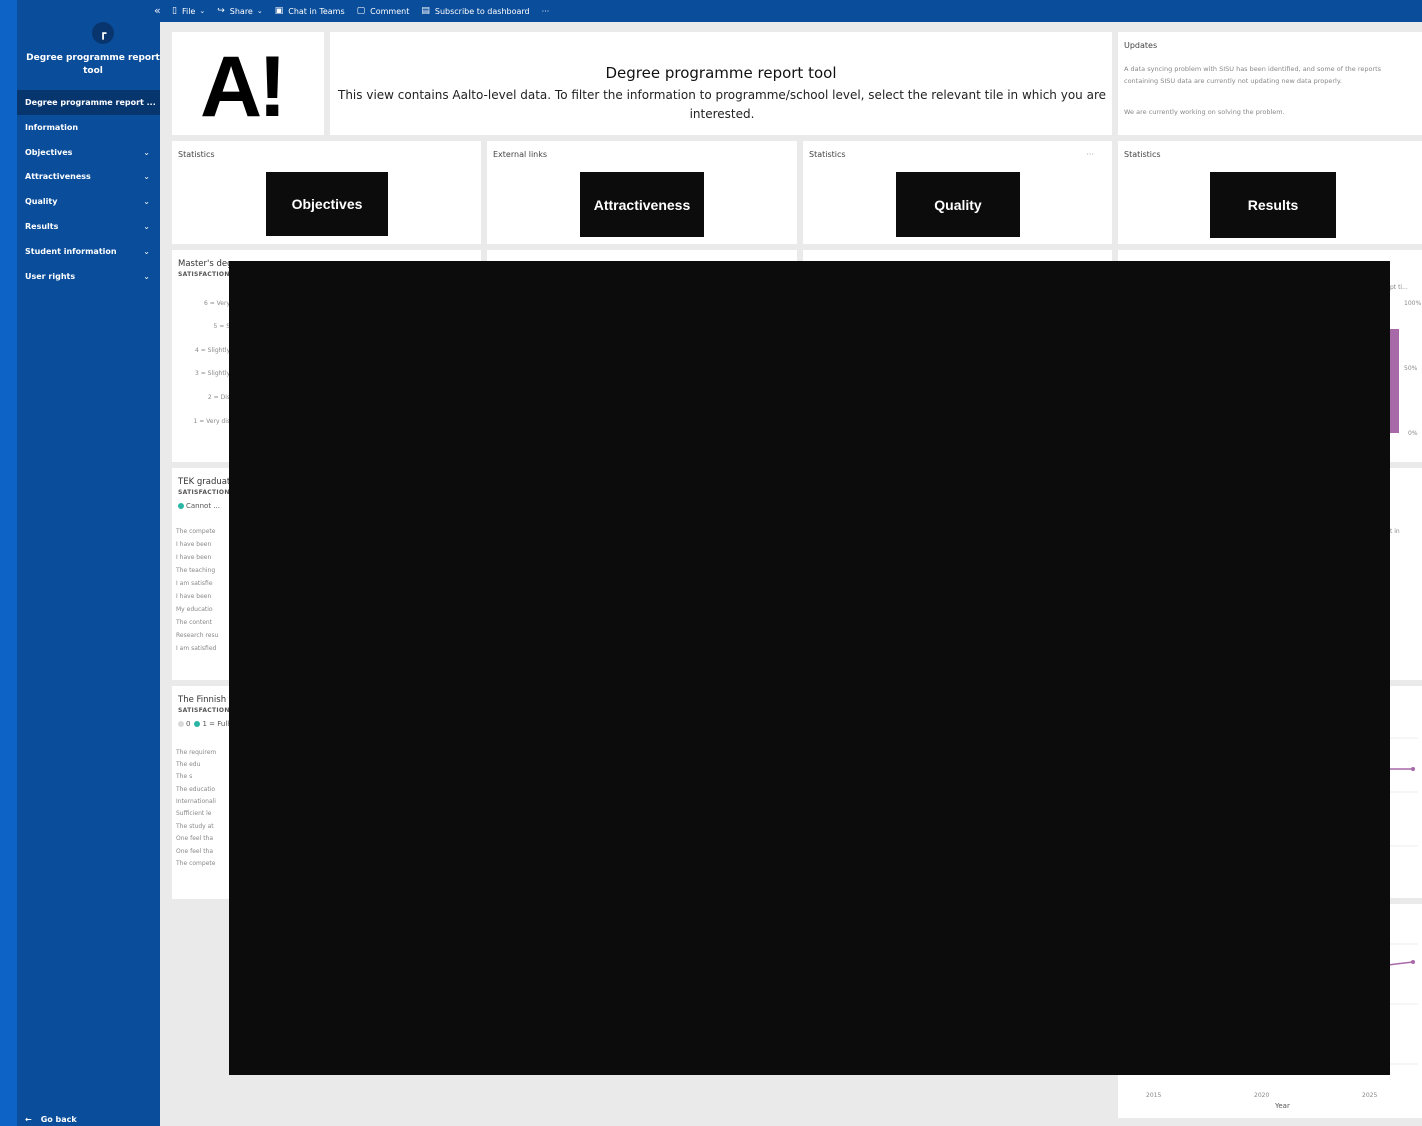  What do you see at coordinates (221, 326) in the screenshot?
I see `scale-label: 5 = S` at bounding box center [221, 326].